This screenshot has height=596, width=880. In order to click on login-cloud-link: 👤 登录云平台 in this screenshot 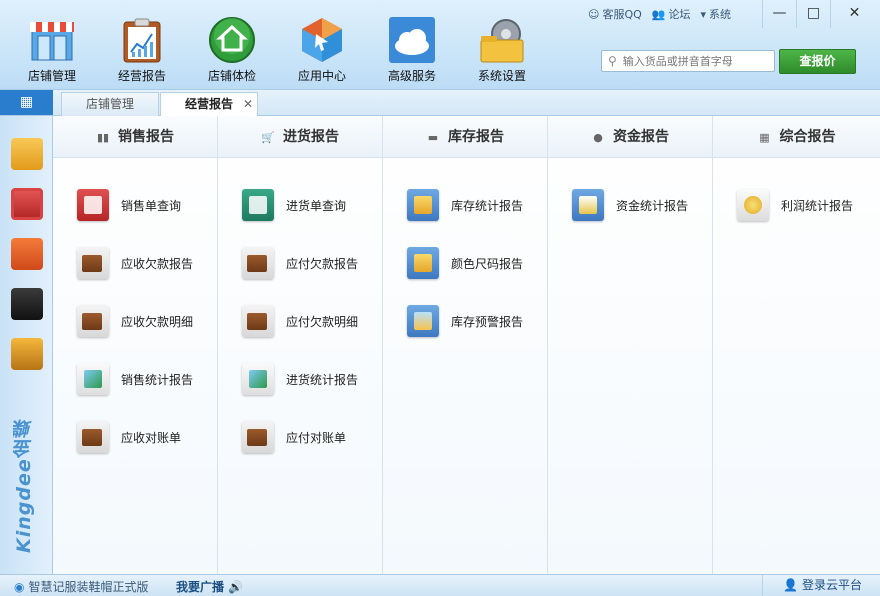, I will do `click(812, 585)`.